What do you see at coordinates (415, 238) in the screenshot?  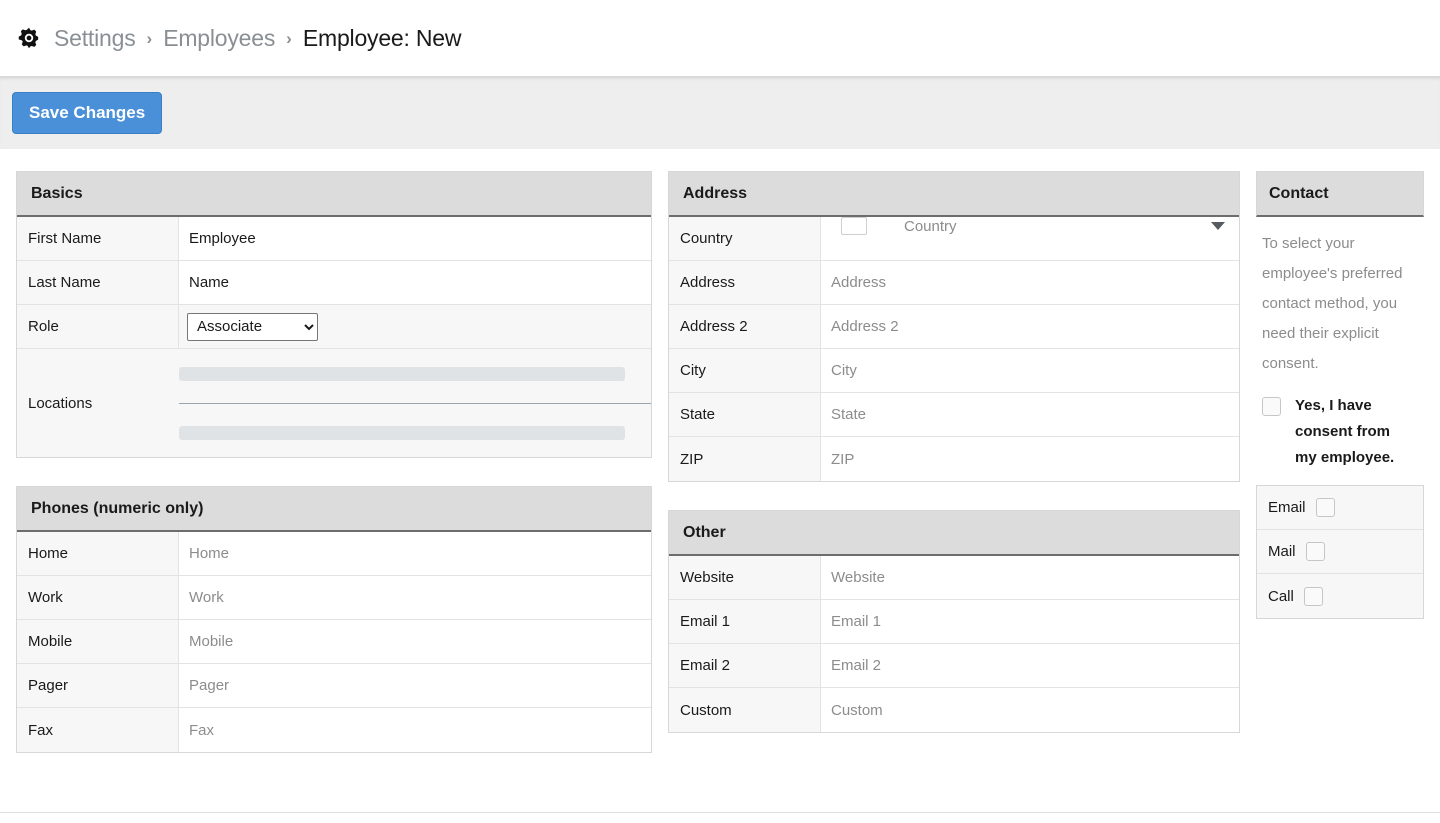 I see `first-name-input: Employee` at bounding box center [415, 238].